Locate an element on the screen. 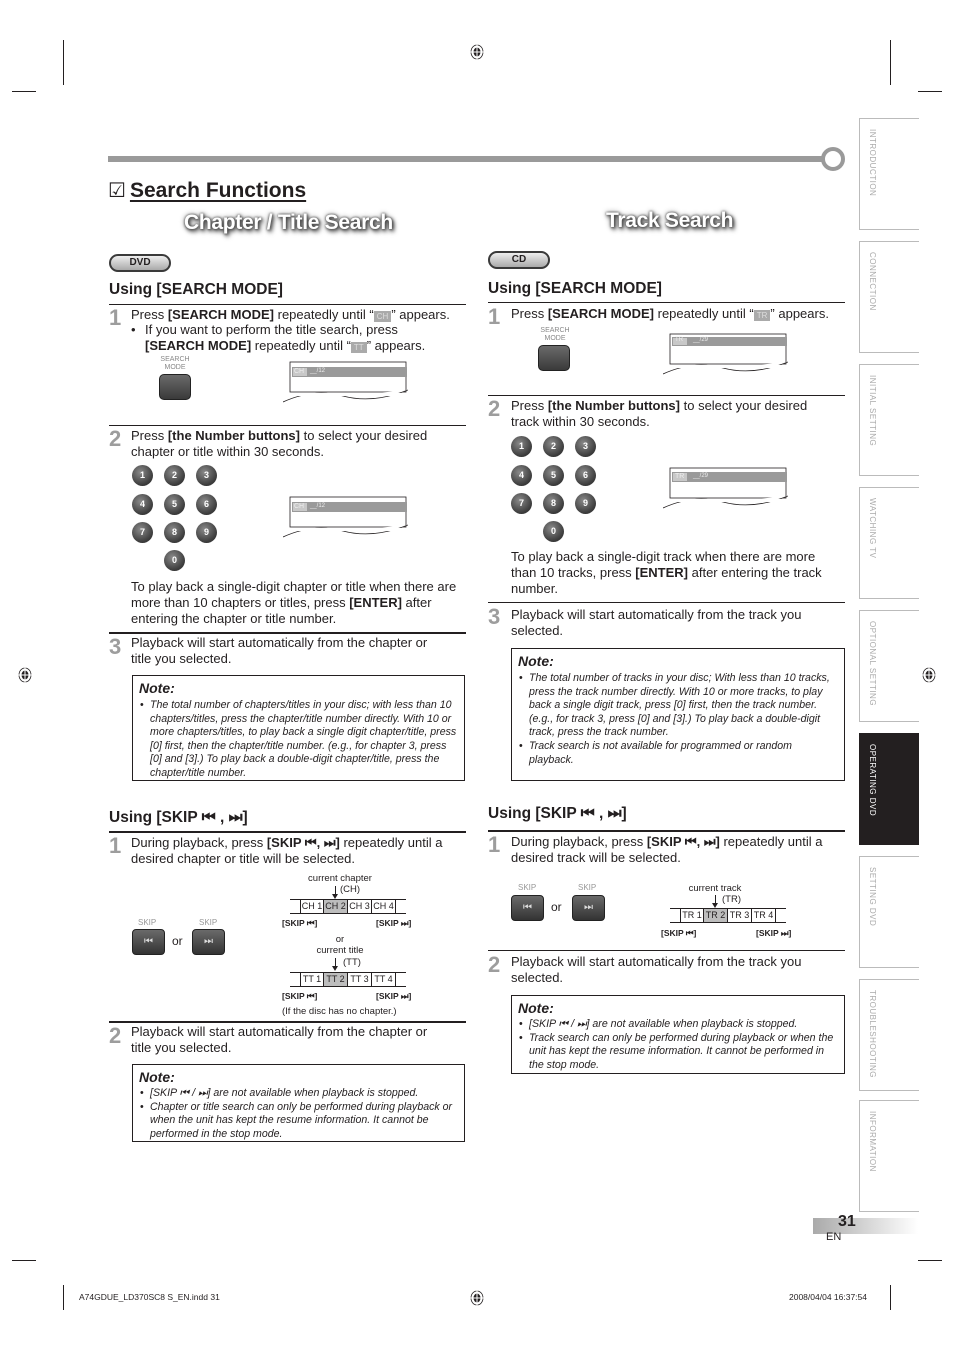 Image resolution: width=954 pixels, height=1351 pixels. side-tab-information: INFORMATION is located at coordinates (889, 1156).